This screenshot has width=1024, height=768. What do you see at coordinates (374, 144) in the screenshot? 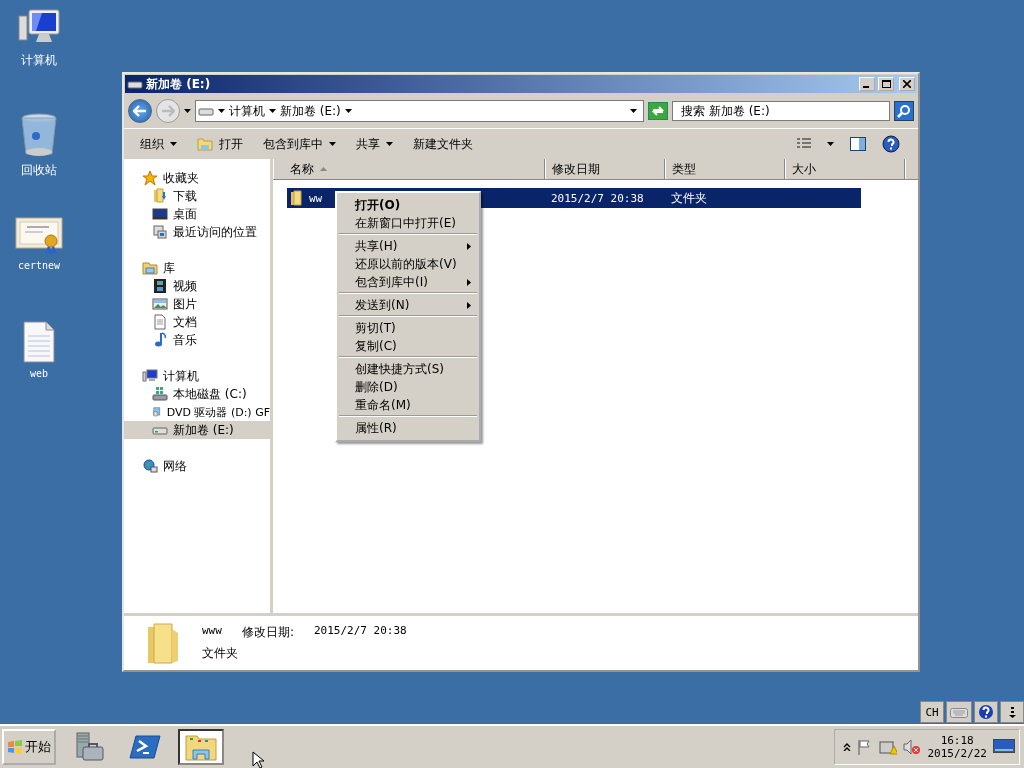
I see `toolbar-button: 共享` at bounding box center [374, 144].